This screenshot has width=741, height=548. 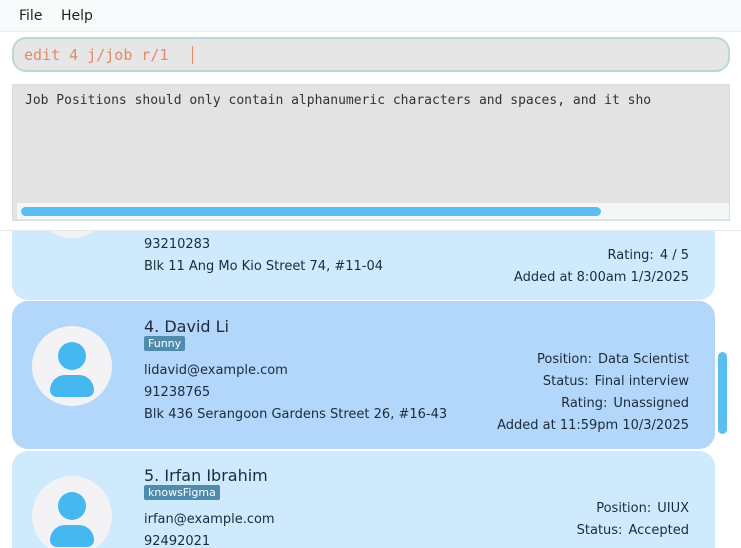 What do you see at coordinates (209, 519) in the screenshot?
I see `person-email: irfan@example.com` at bounding box center [209, 519].